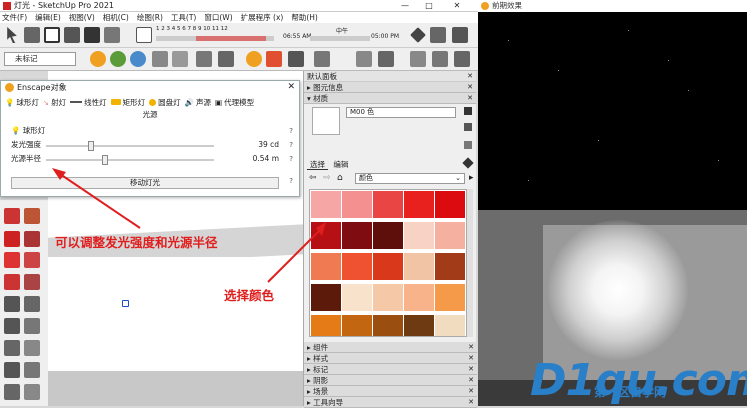  What do you see at coordinates (218, 17) in the screenshot?
I see `menu-window: 窗口(W)` at bounding box center [218, 17].